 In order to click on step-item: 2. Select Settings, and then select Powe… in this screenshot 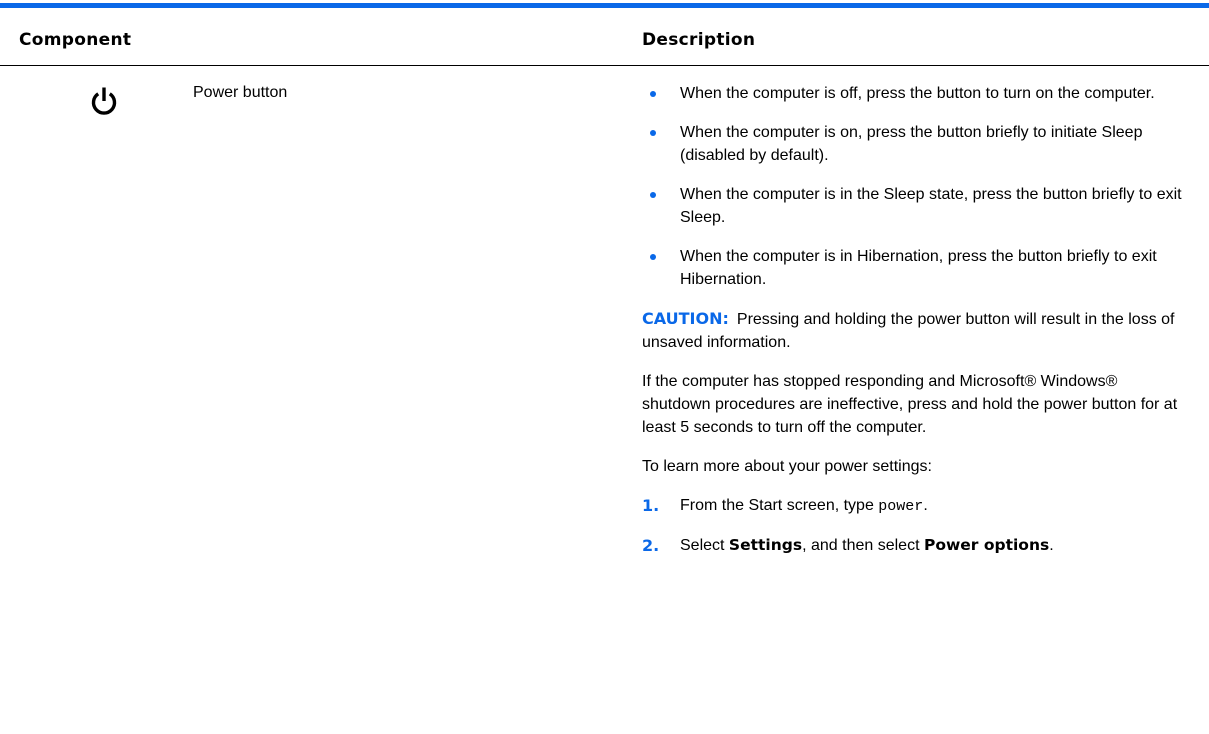, I will do `click(912, 545)`.